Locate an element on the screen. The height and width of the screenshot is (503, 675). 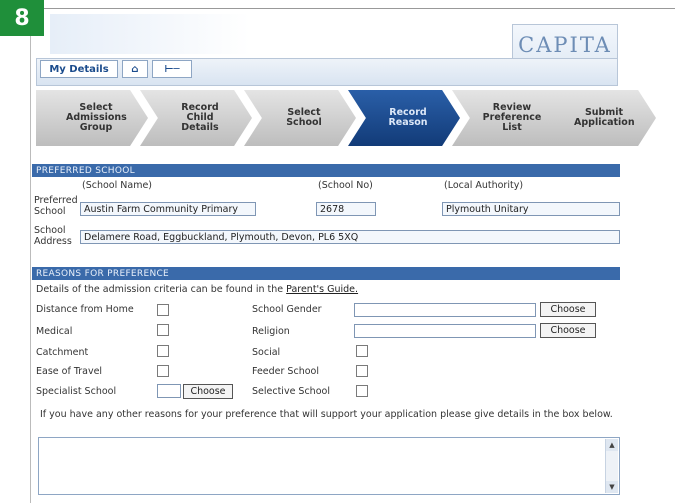
school-no-column-label: (School No) is located at coordinates (345, 185).